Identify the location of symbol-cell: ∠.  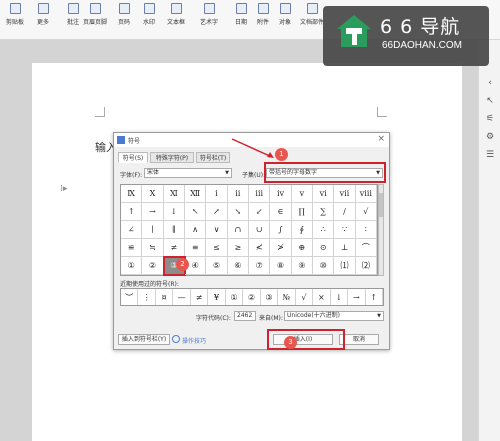
(132, 230).